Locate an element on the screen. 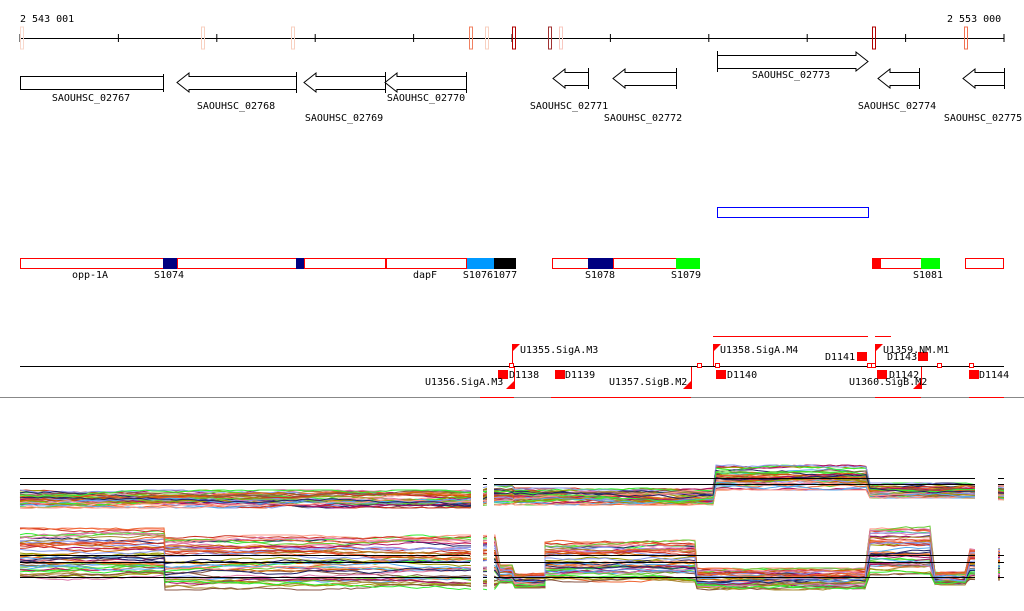  terminator-label: D1144 is located at coordinates (994, 375).